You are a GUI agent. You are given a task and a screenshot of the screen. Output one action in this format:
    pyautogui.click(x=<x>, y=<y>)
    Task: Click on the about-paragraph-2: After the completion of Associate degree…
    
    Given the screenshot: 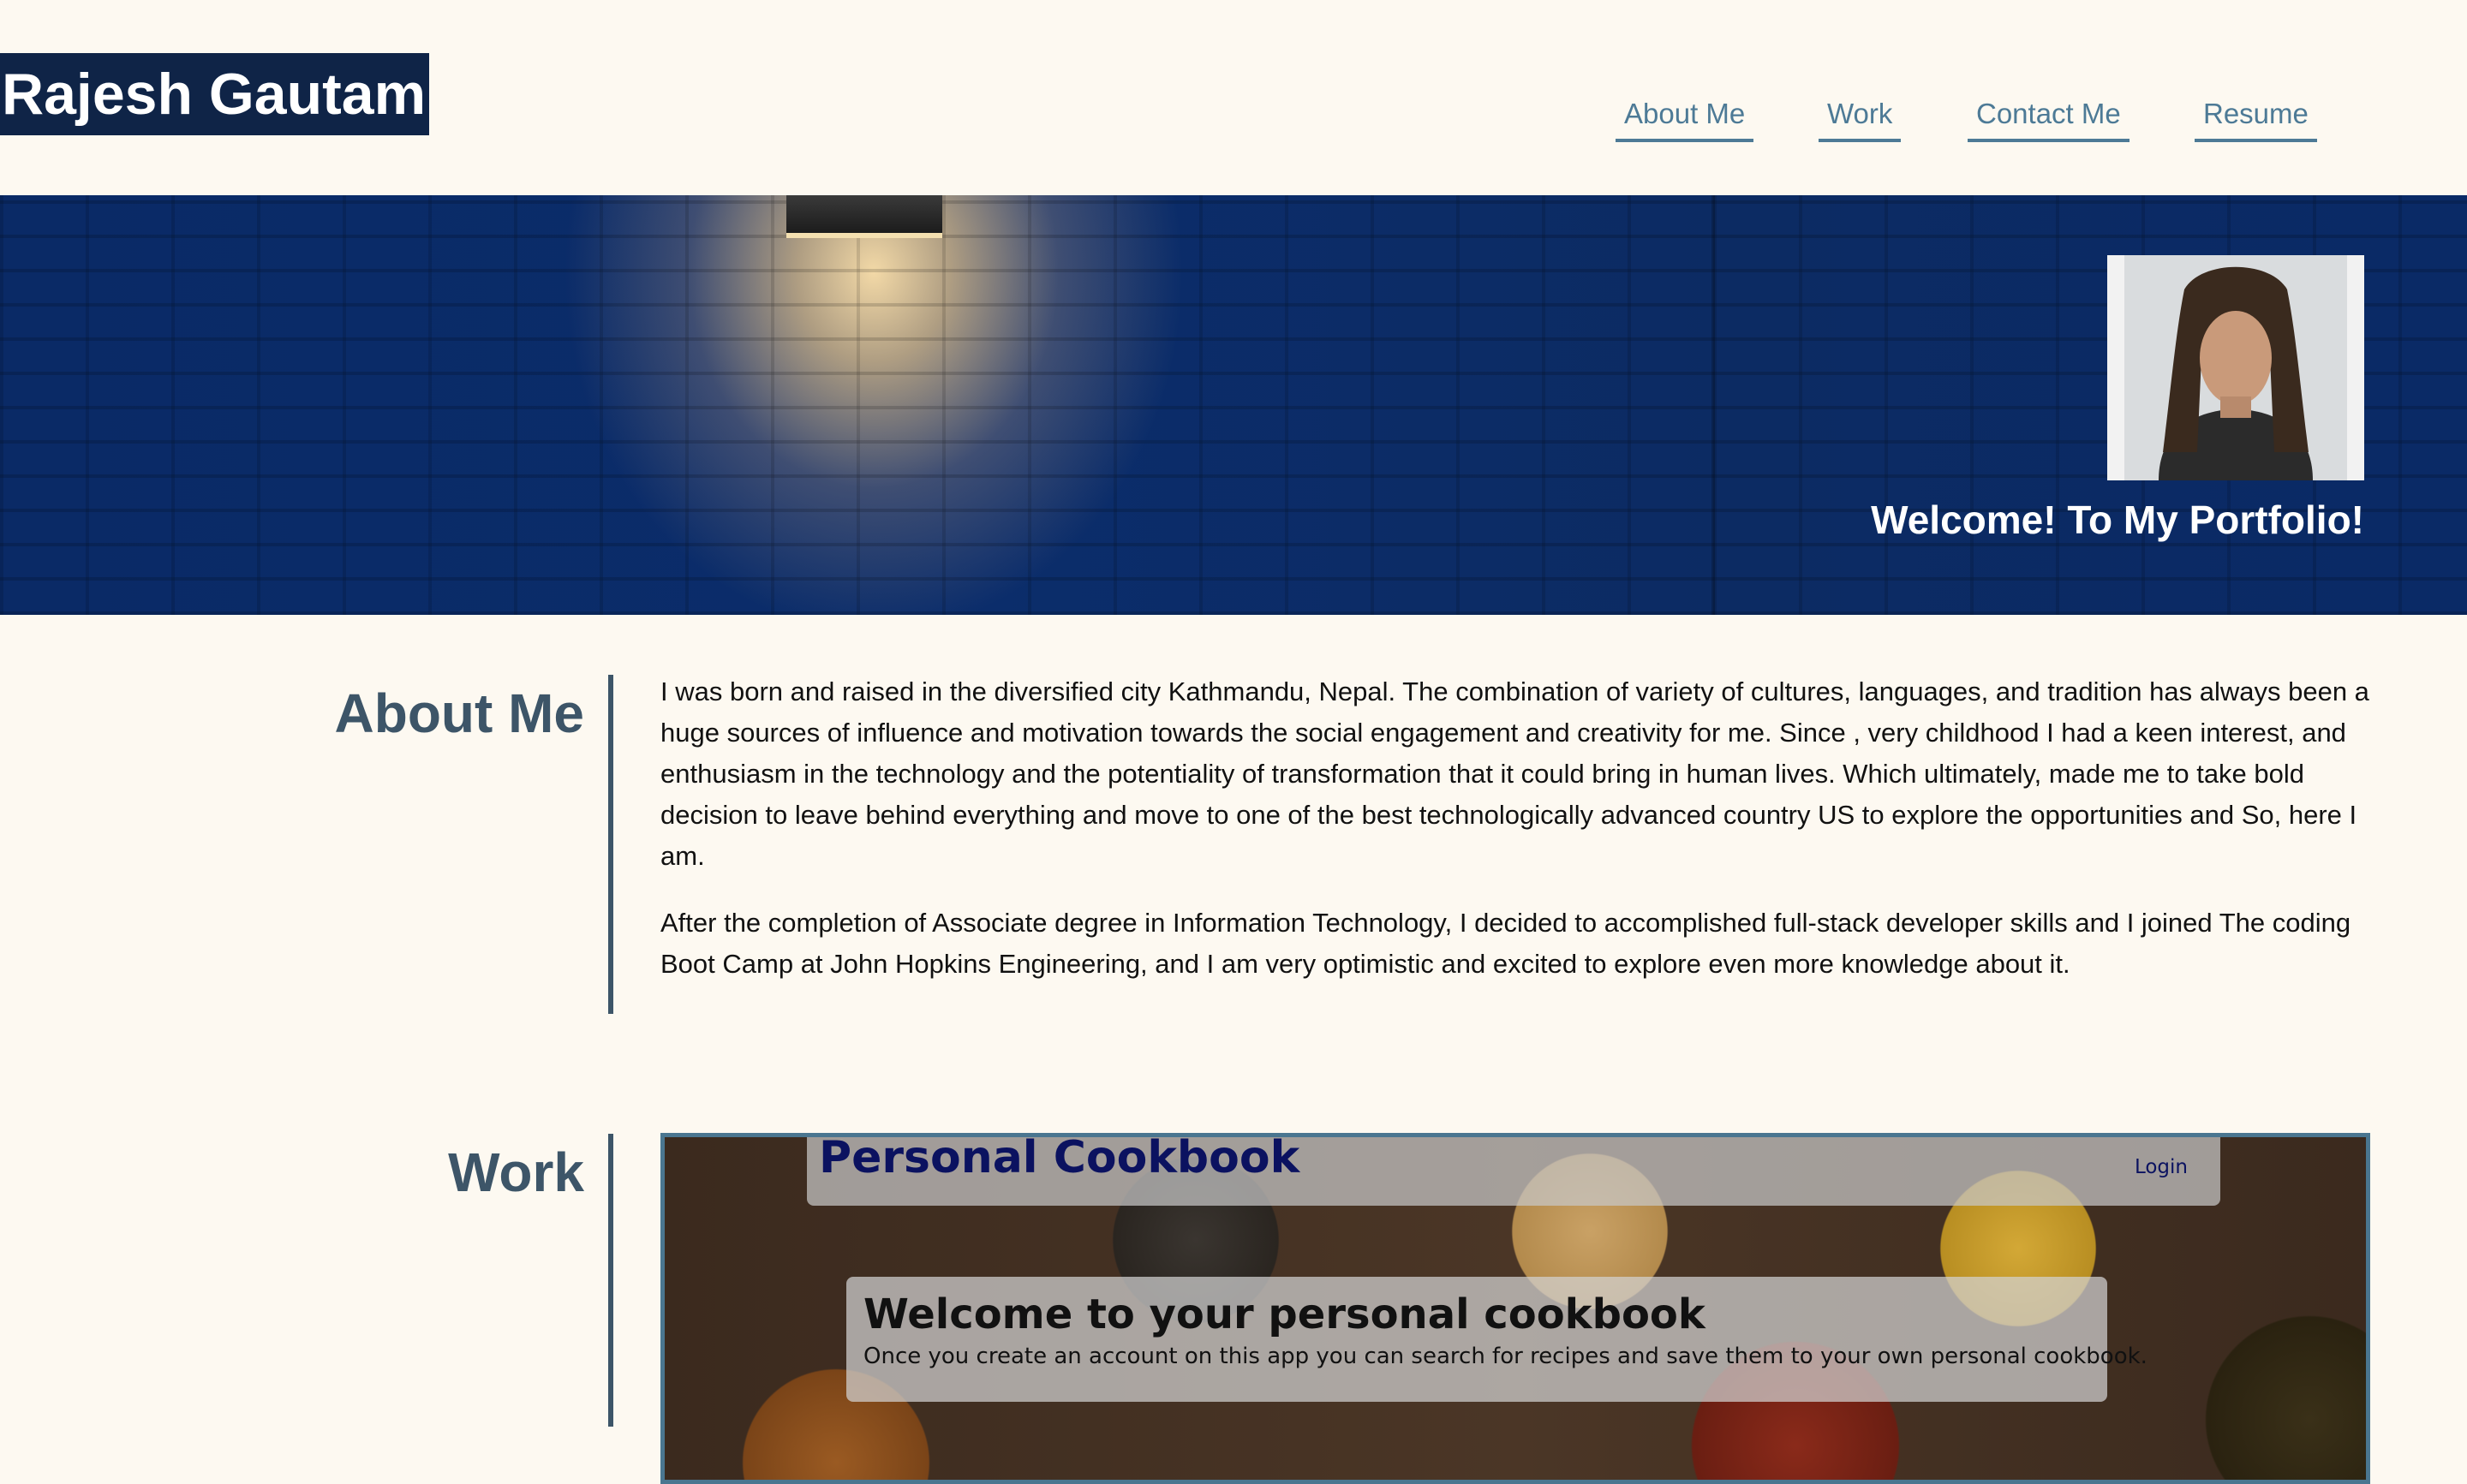 What is the action you would take?
    pyautogui.click(x=1506, y=944)
    